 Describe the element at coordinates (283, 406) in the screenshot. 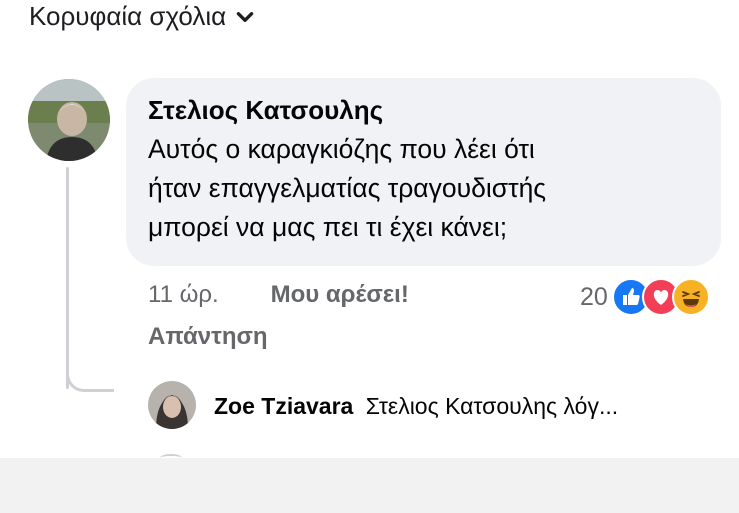

I see `reply-author: Zoe Tziavara` at that location.